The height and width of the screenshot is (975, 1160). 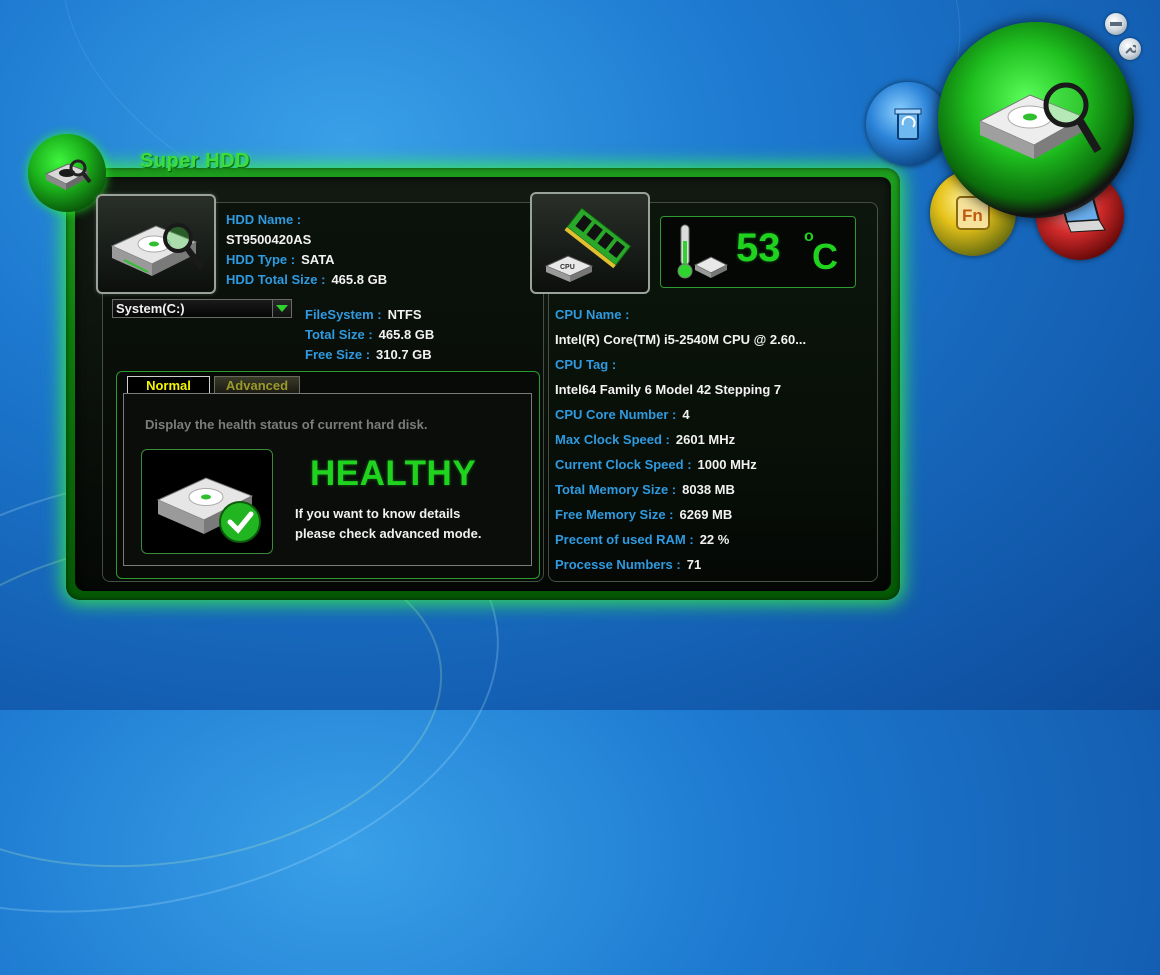 I want to click on process-count-row: Processe Numbers : 71, so click(x=628, y=565).